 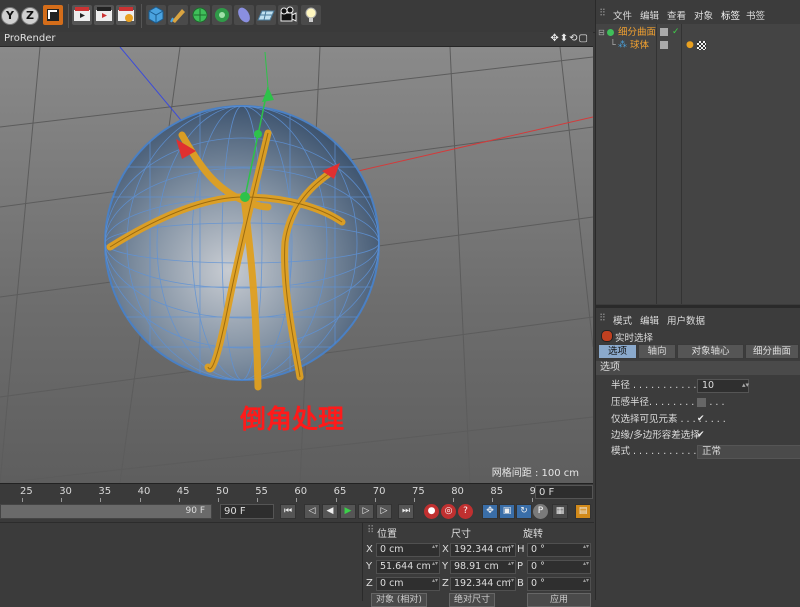 I want to click on only-visible-checkbox: ✔, so click(x=701, y=419).